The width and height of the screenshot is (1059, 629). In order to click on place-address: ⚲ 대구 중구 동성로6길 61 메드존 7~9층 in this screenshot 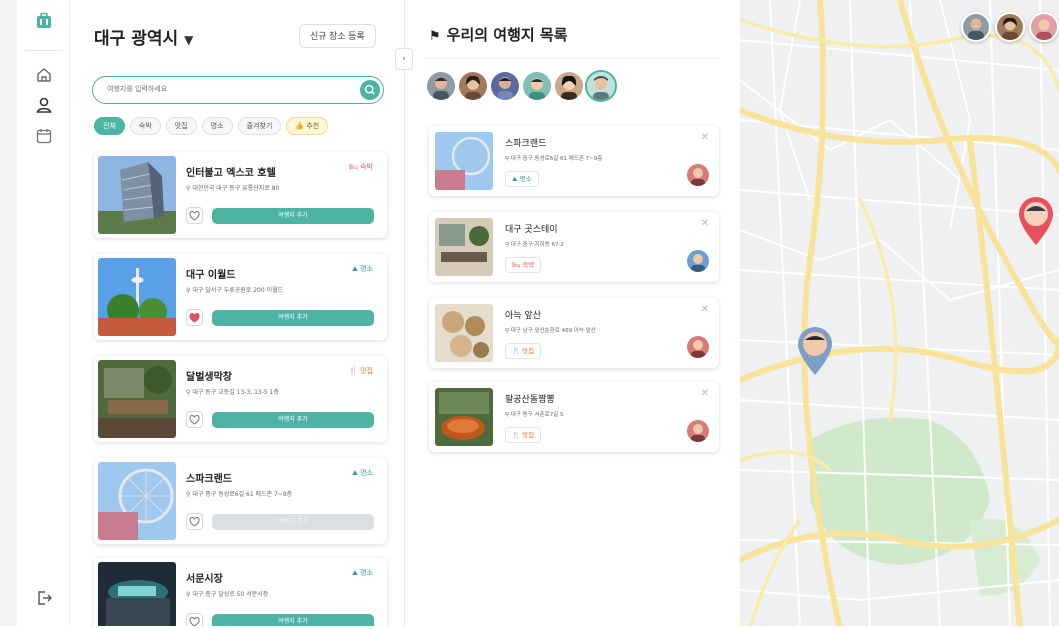, I will do `click(554, 159)`.